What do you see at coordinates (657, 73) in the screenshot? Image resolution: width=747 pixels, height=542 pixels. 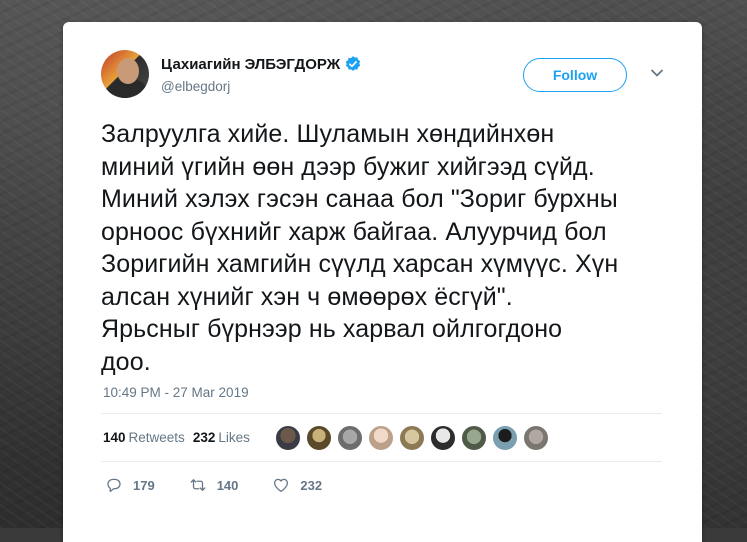 I see `chevron-down-icon` at bounding box center [657, 73].